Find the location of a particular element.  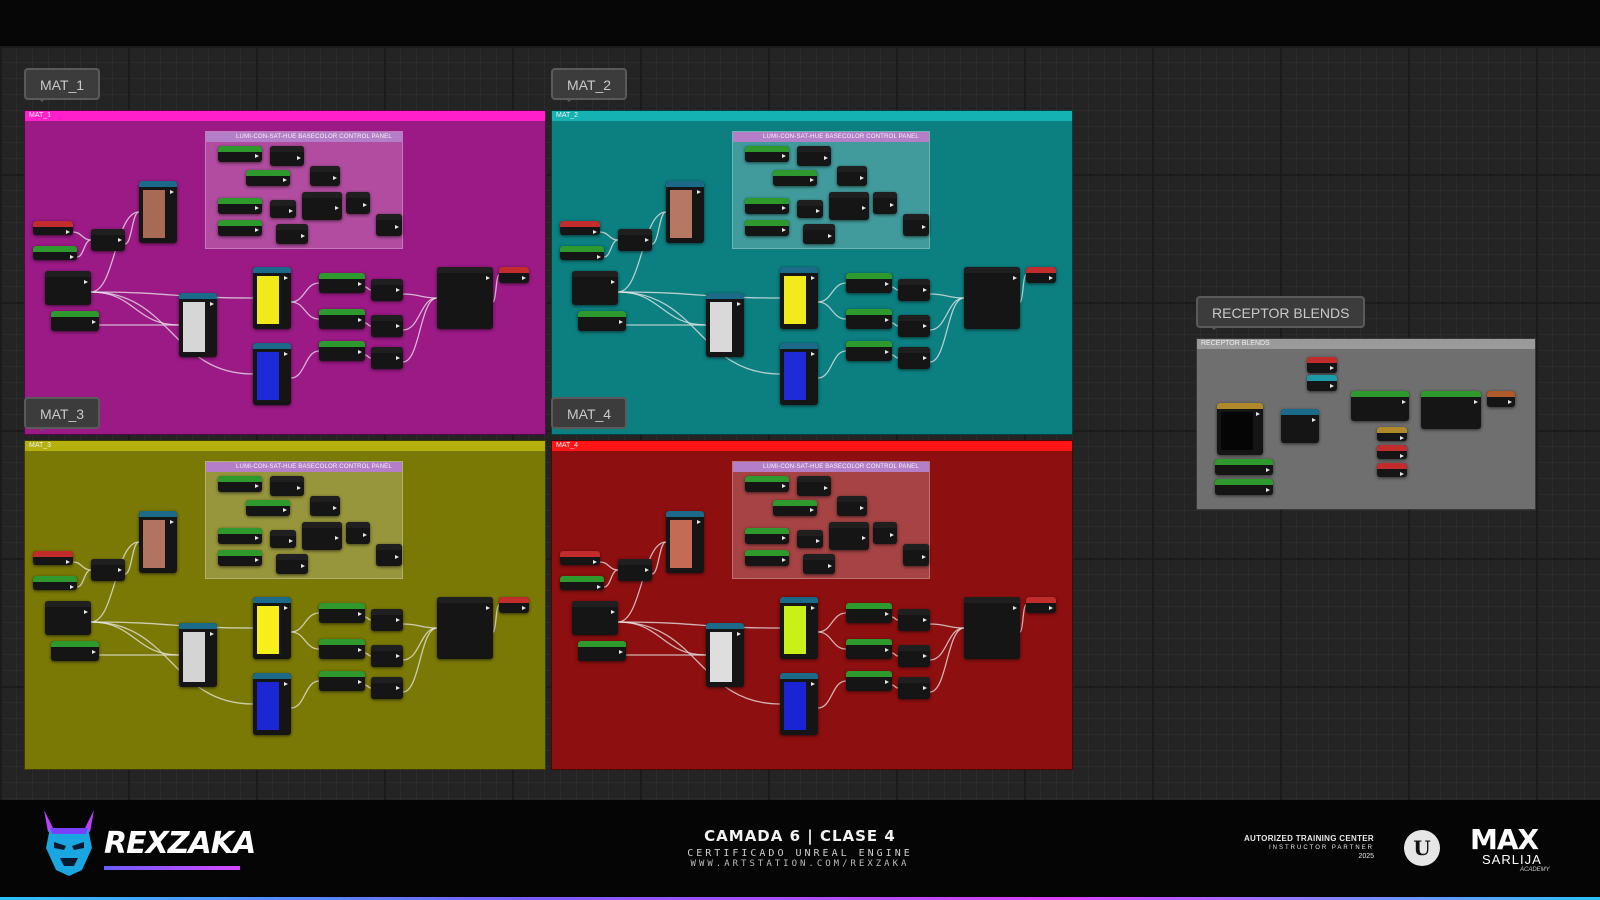

receptor-tag: RECEPTOR BLENDS is located at coordinates (1281, 313).